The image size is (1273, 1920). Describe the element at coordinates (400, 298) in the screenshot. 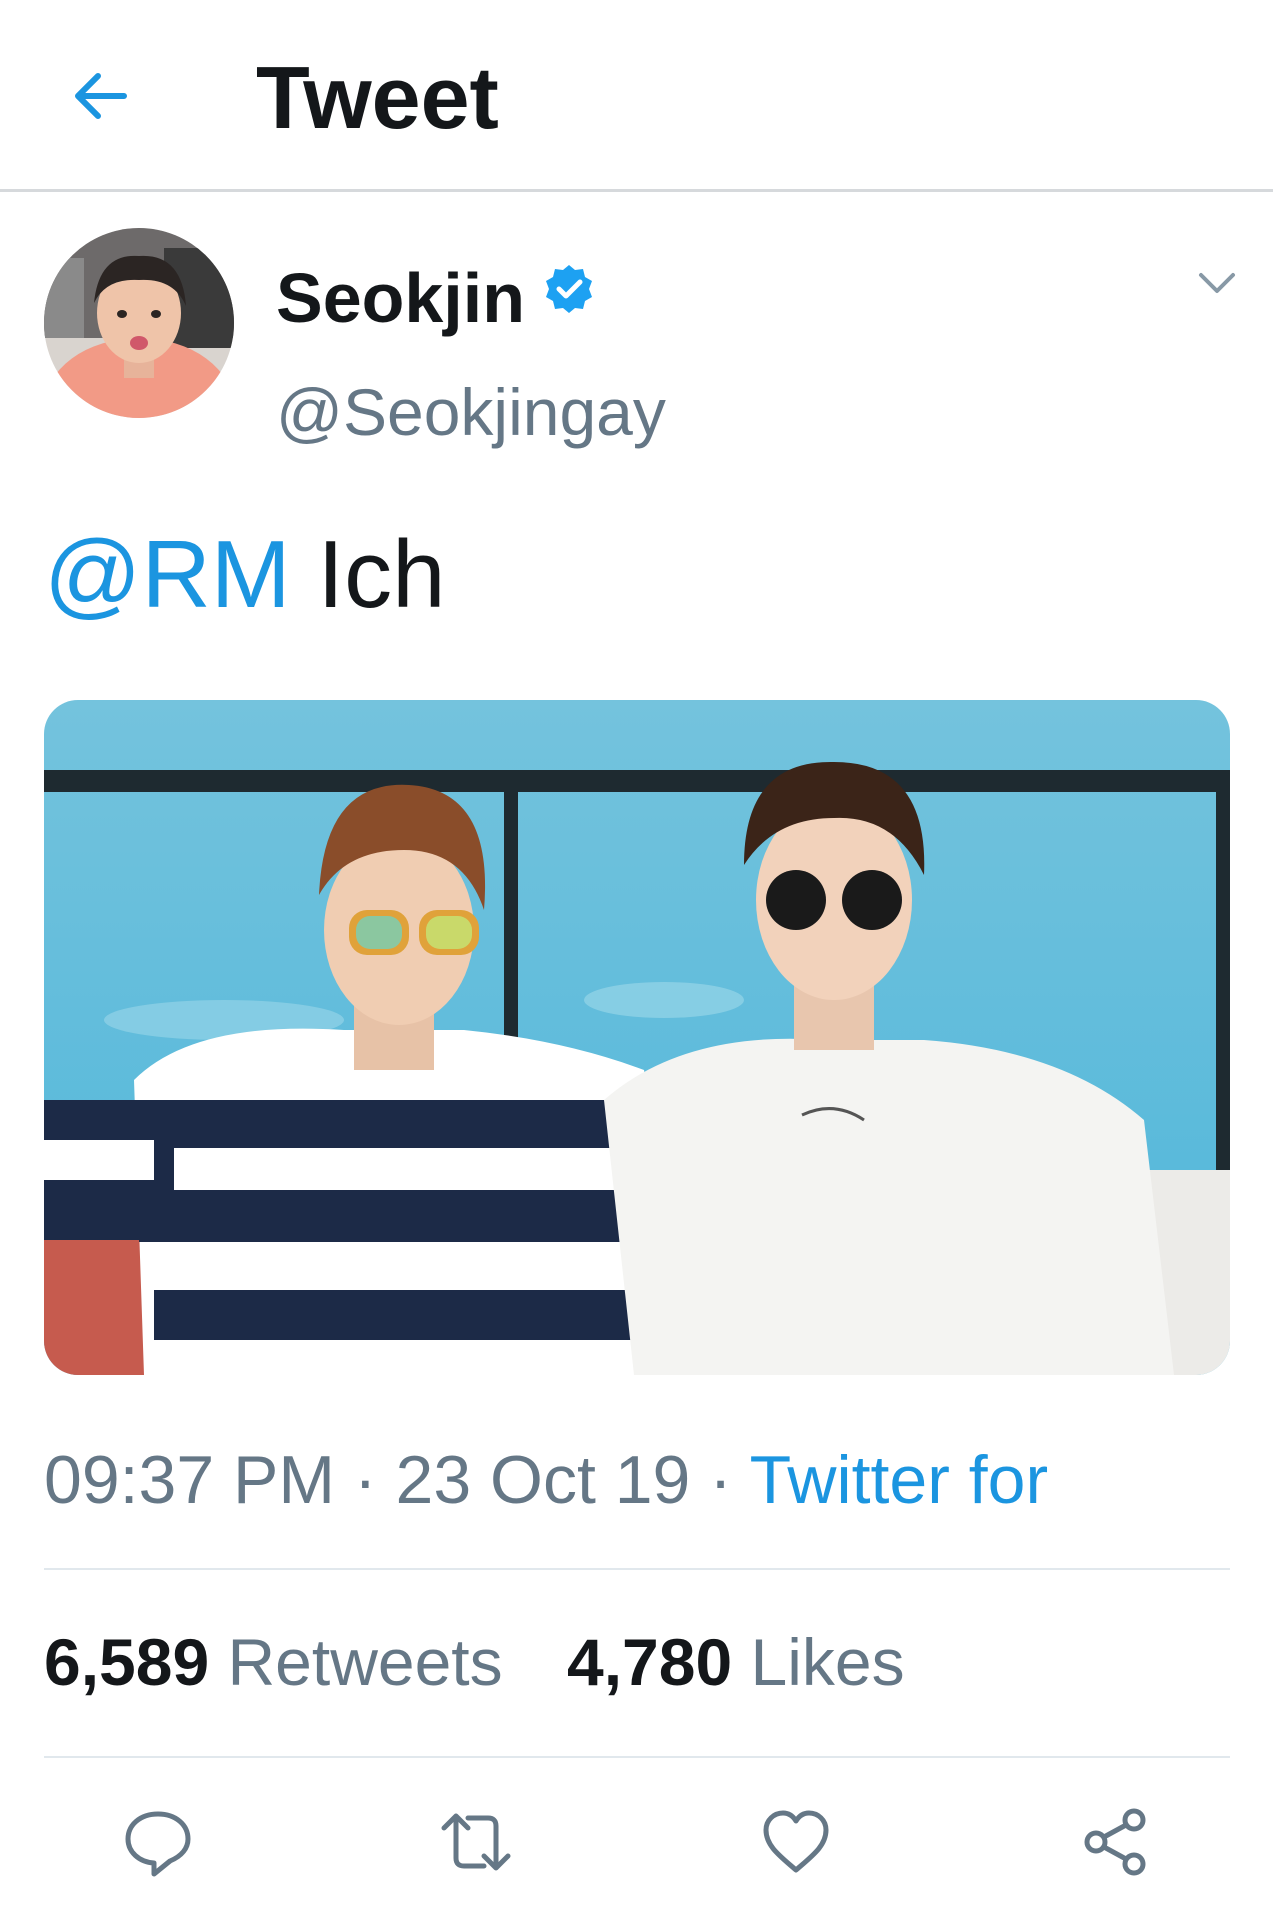

I see `display-name-text: Seokjin` at that location.